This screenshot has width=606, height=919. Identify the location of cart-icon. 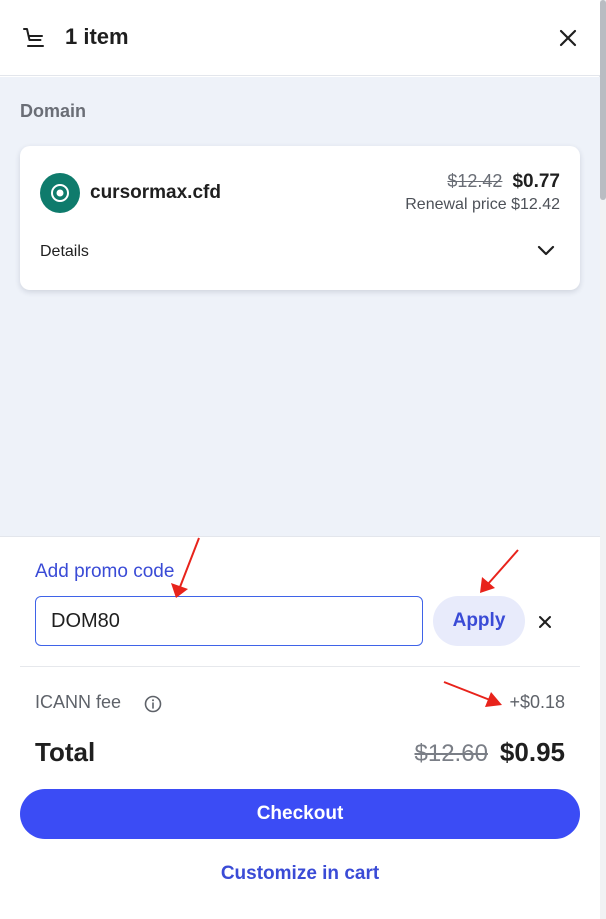
(33, 37).